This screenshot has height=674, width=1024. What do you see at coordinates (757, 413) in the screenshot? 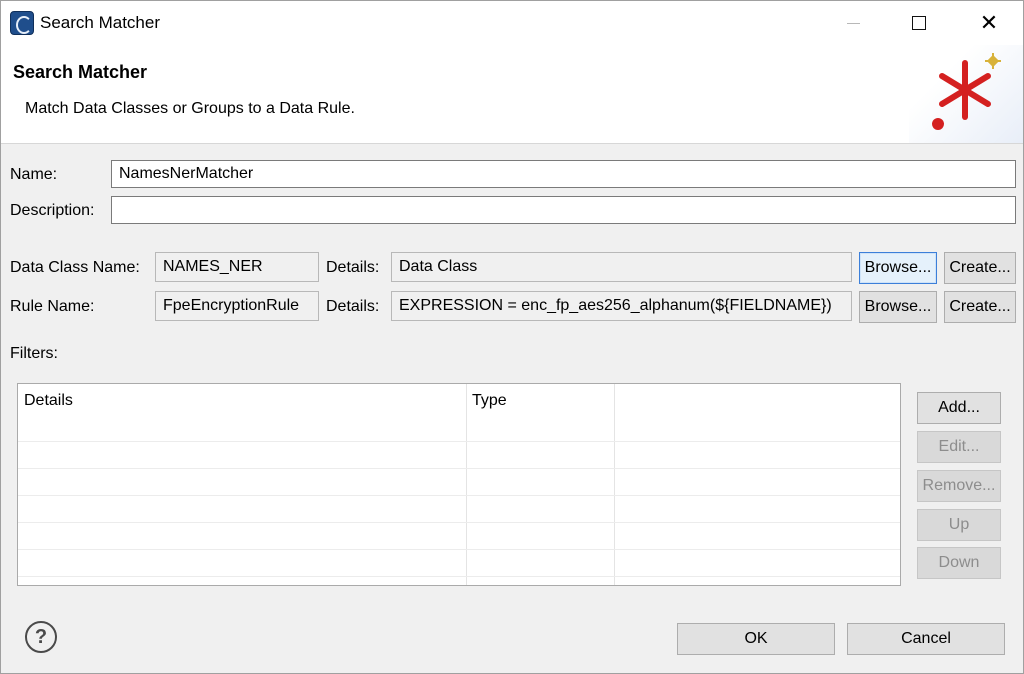
I see `column-header-empty` at bounding box center [757, 413].